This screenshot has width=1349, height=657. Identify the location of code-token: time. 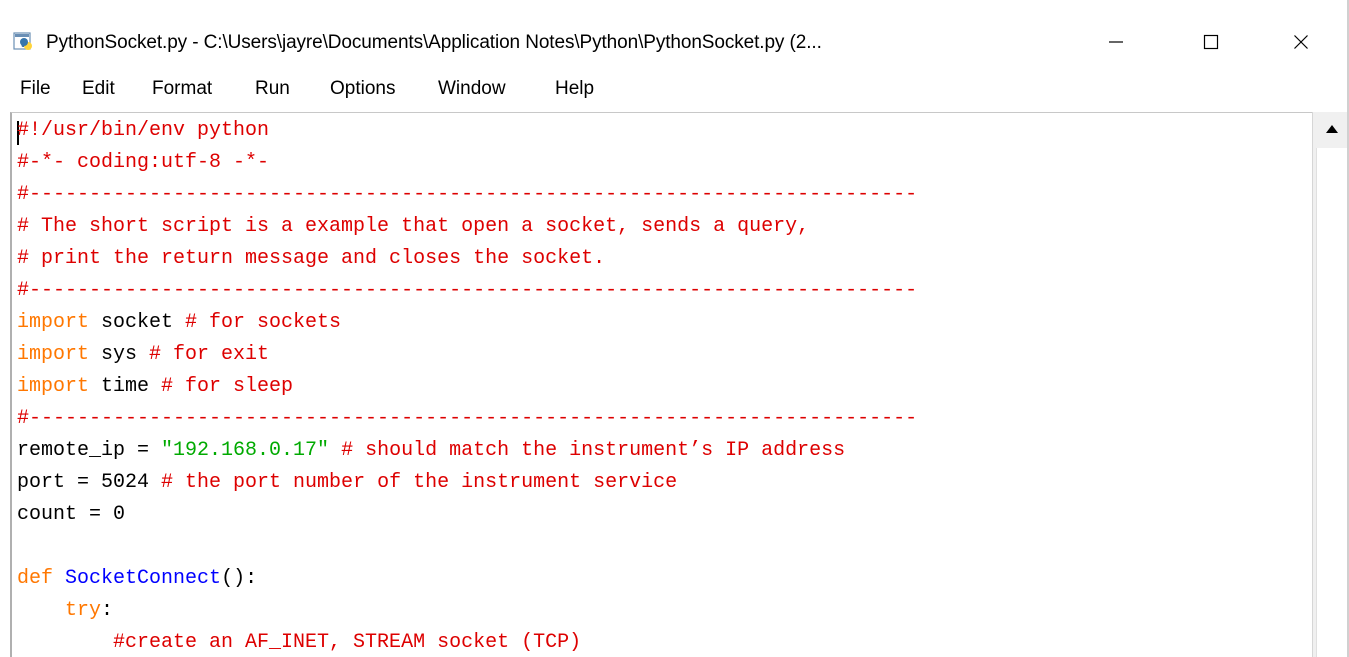
(125, 386).